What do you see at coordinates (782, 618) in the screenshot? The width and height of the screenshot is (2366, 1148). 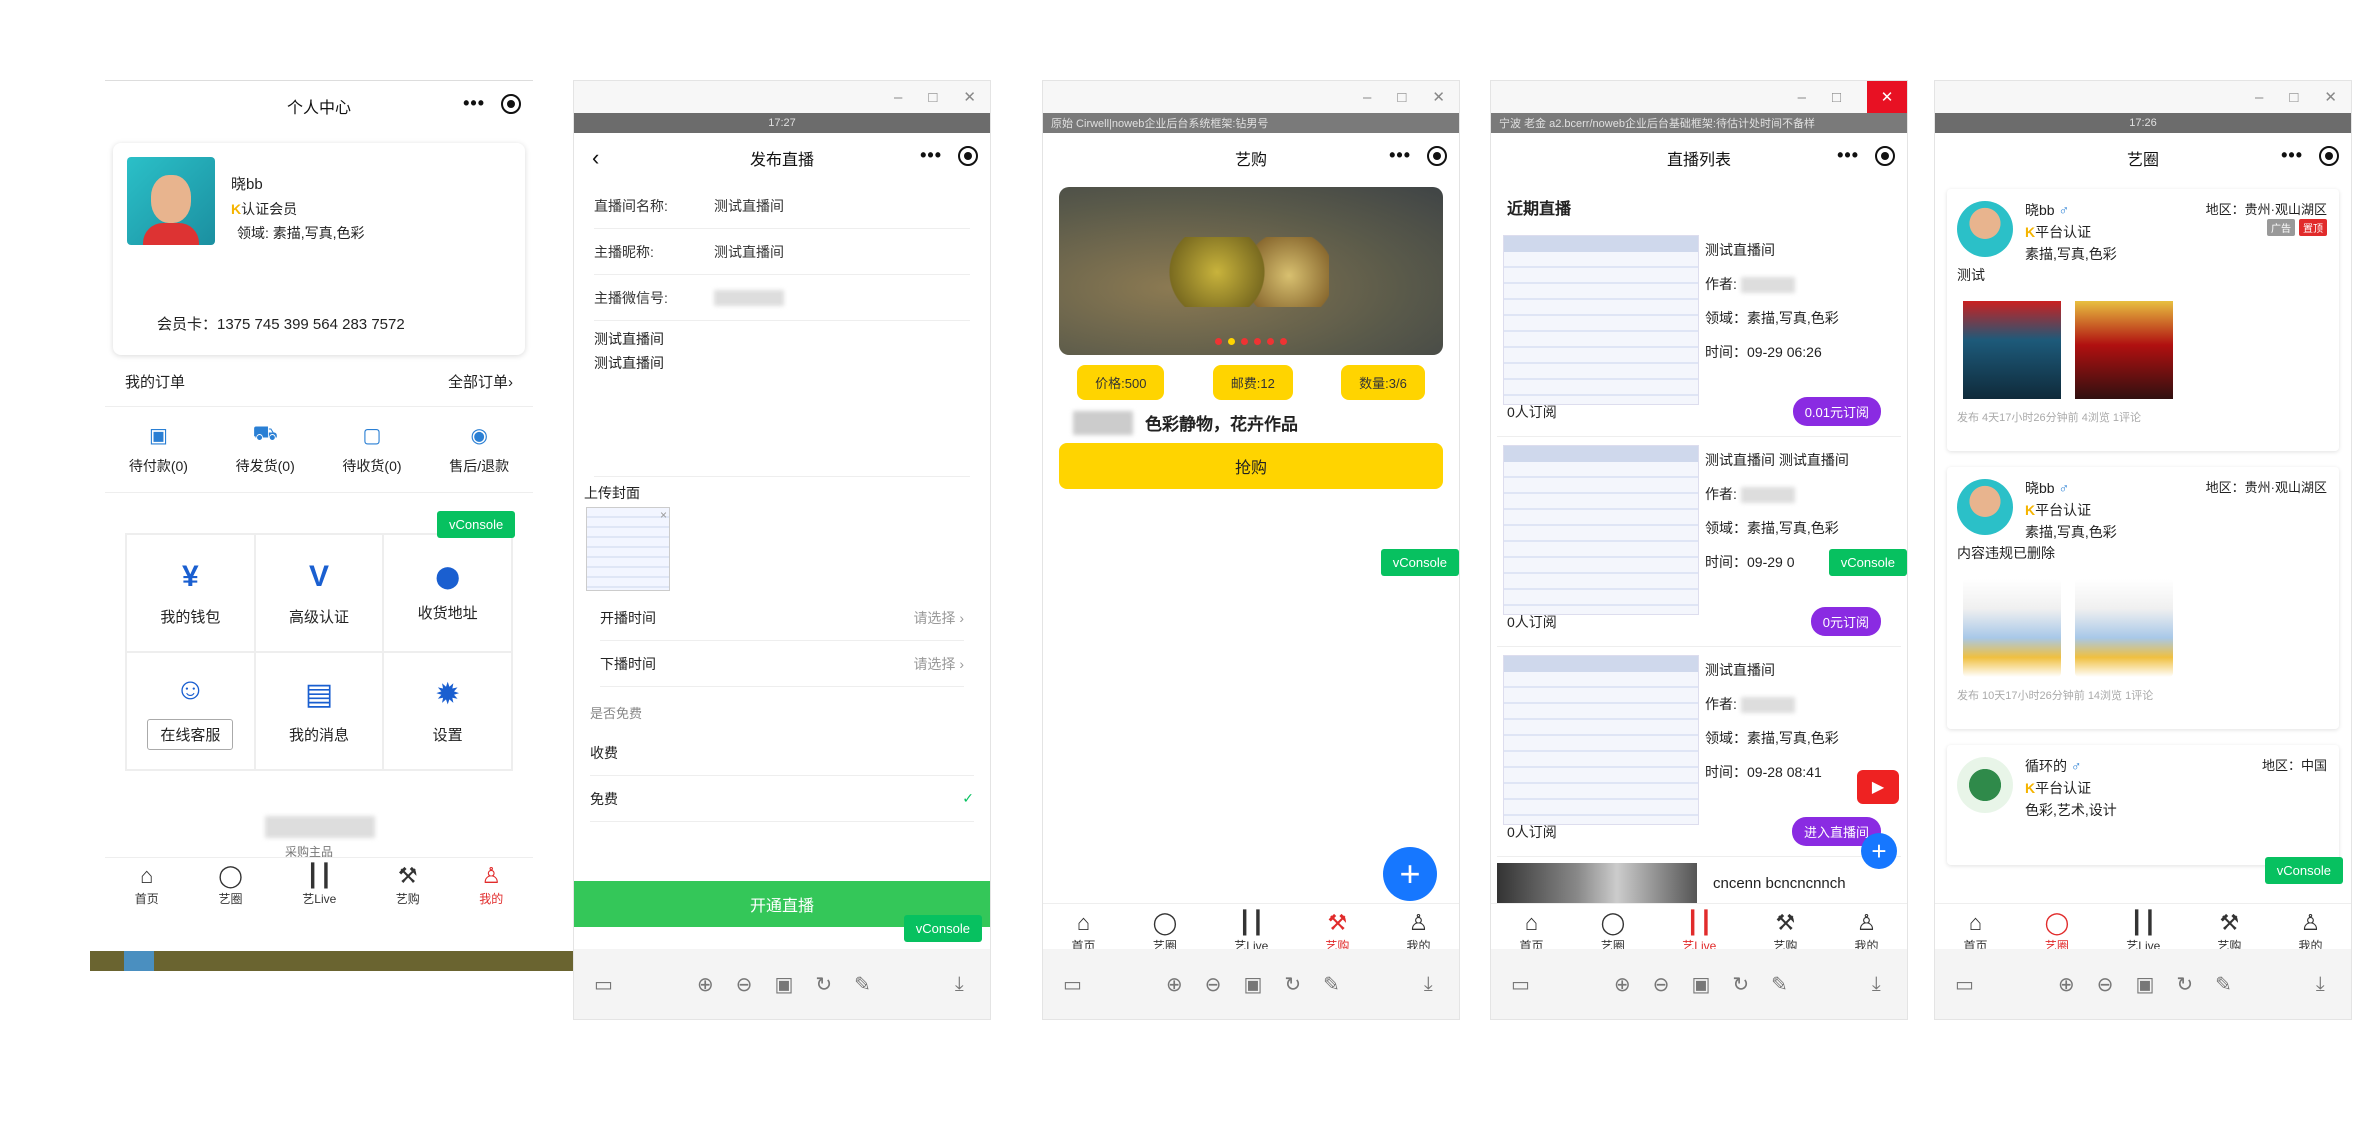 I see `start-time-picker: 开播时间 请选择 ›` at bounding box center [782, 618].